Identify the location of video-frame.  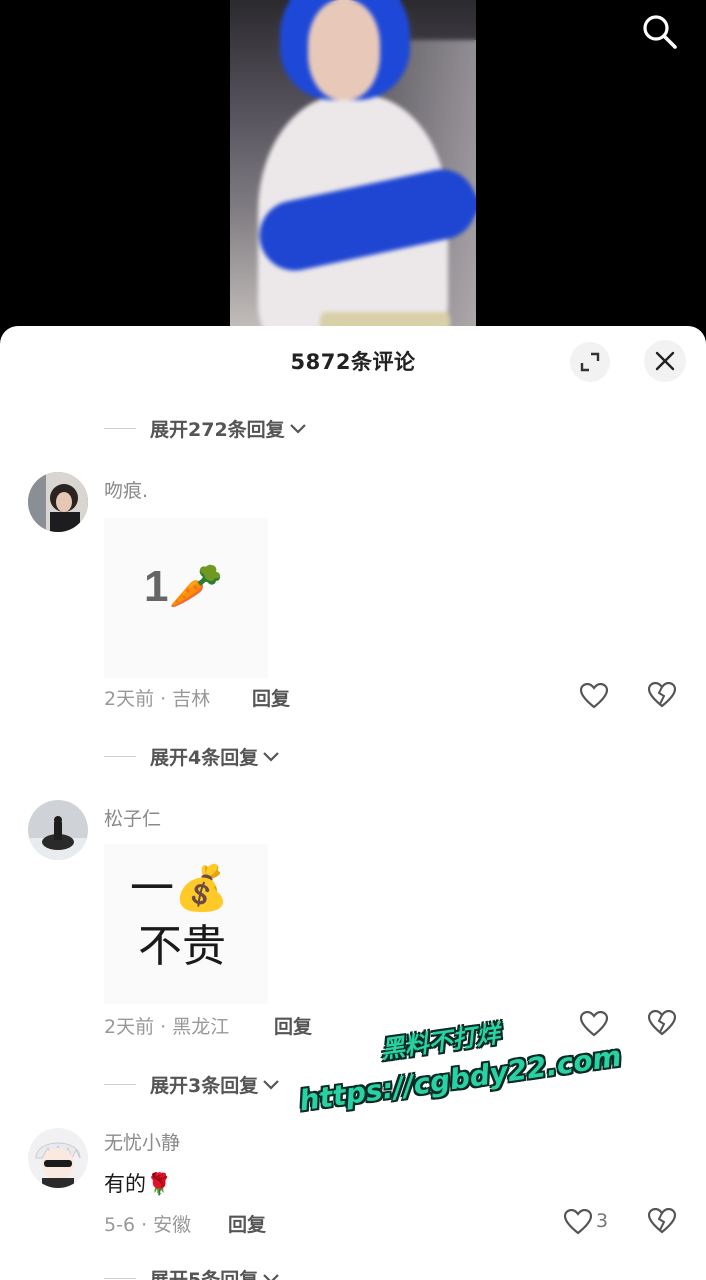
(353, 170).